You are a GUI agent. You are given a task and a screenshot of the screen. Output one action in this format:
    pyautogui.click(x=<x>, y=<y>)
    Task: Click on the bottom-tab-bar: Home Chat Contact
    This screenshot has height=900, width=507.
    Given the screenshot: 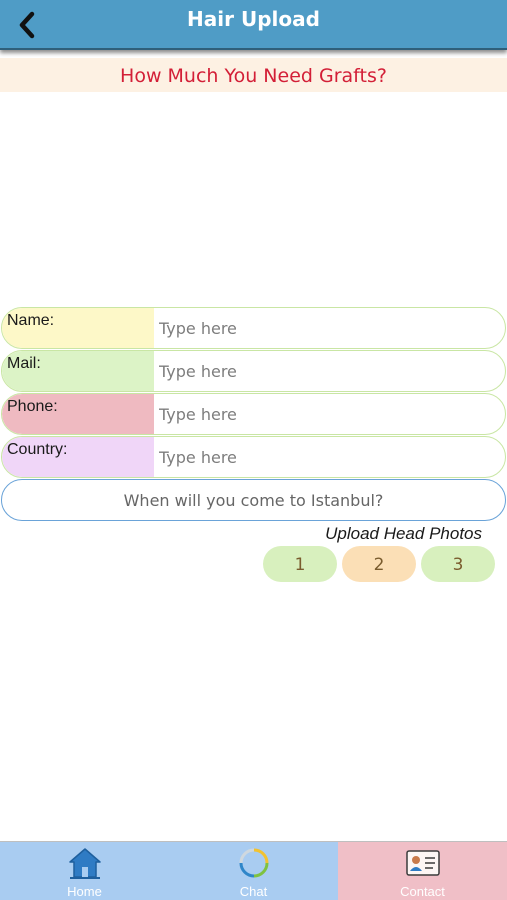 What is the action you would take?
    pyautogui.click(x=253, y=870)
    